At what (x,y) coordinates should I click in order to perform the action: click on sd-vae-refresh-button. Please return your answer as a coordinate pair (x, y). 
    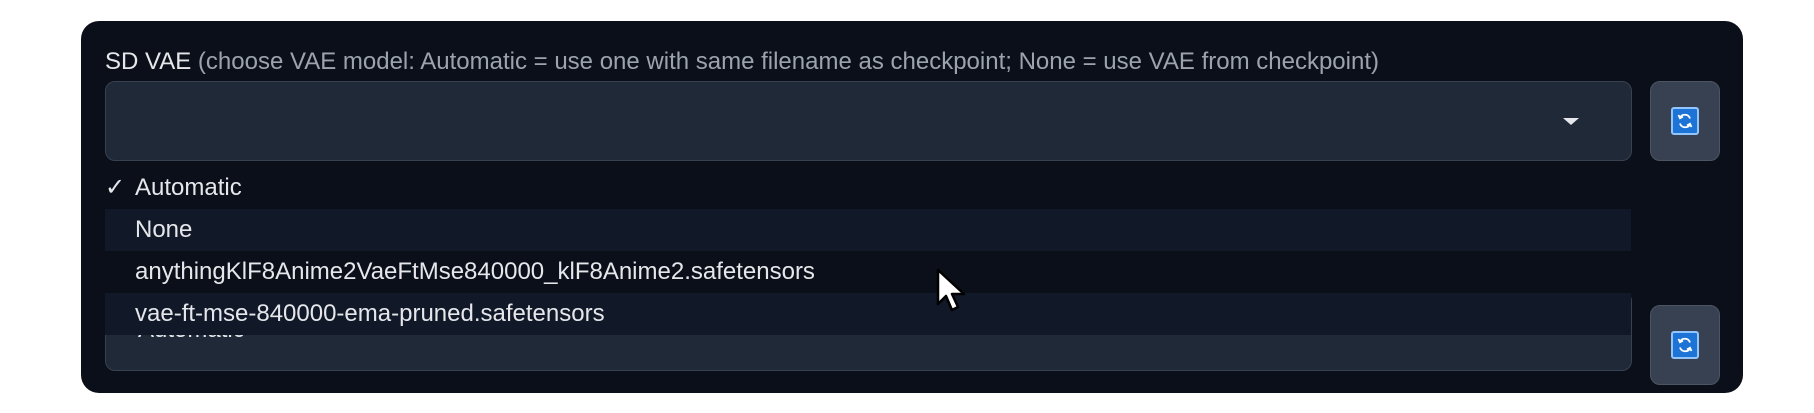
    Looking at the image, I should click on (1685, 121).